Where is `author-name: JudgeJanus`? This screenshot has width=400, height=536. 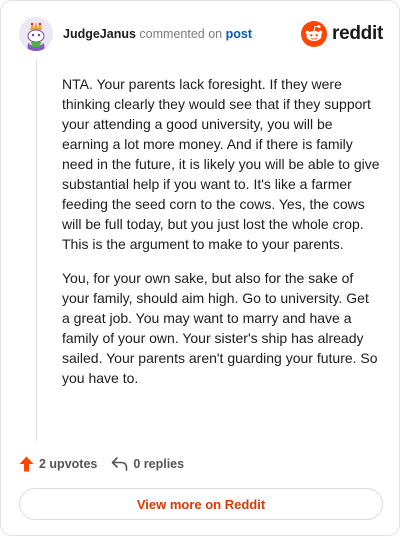
author-name: JudgeJanus is located at coordinates (99, 34).